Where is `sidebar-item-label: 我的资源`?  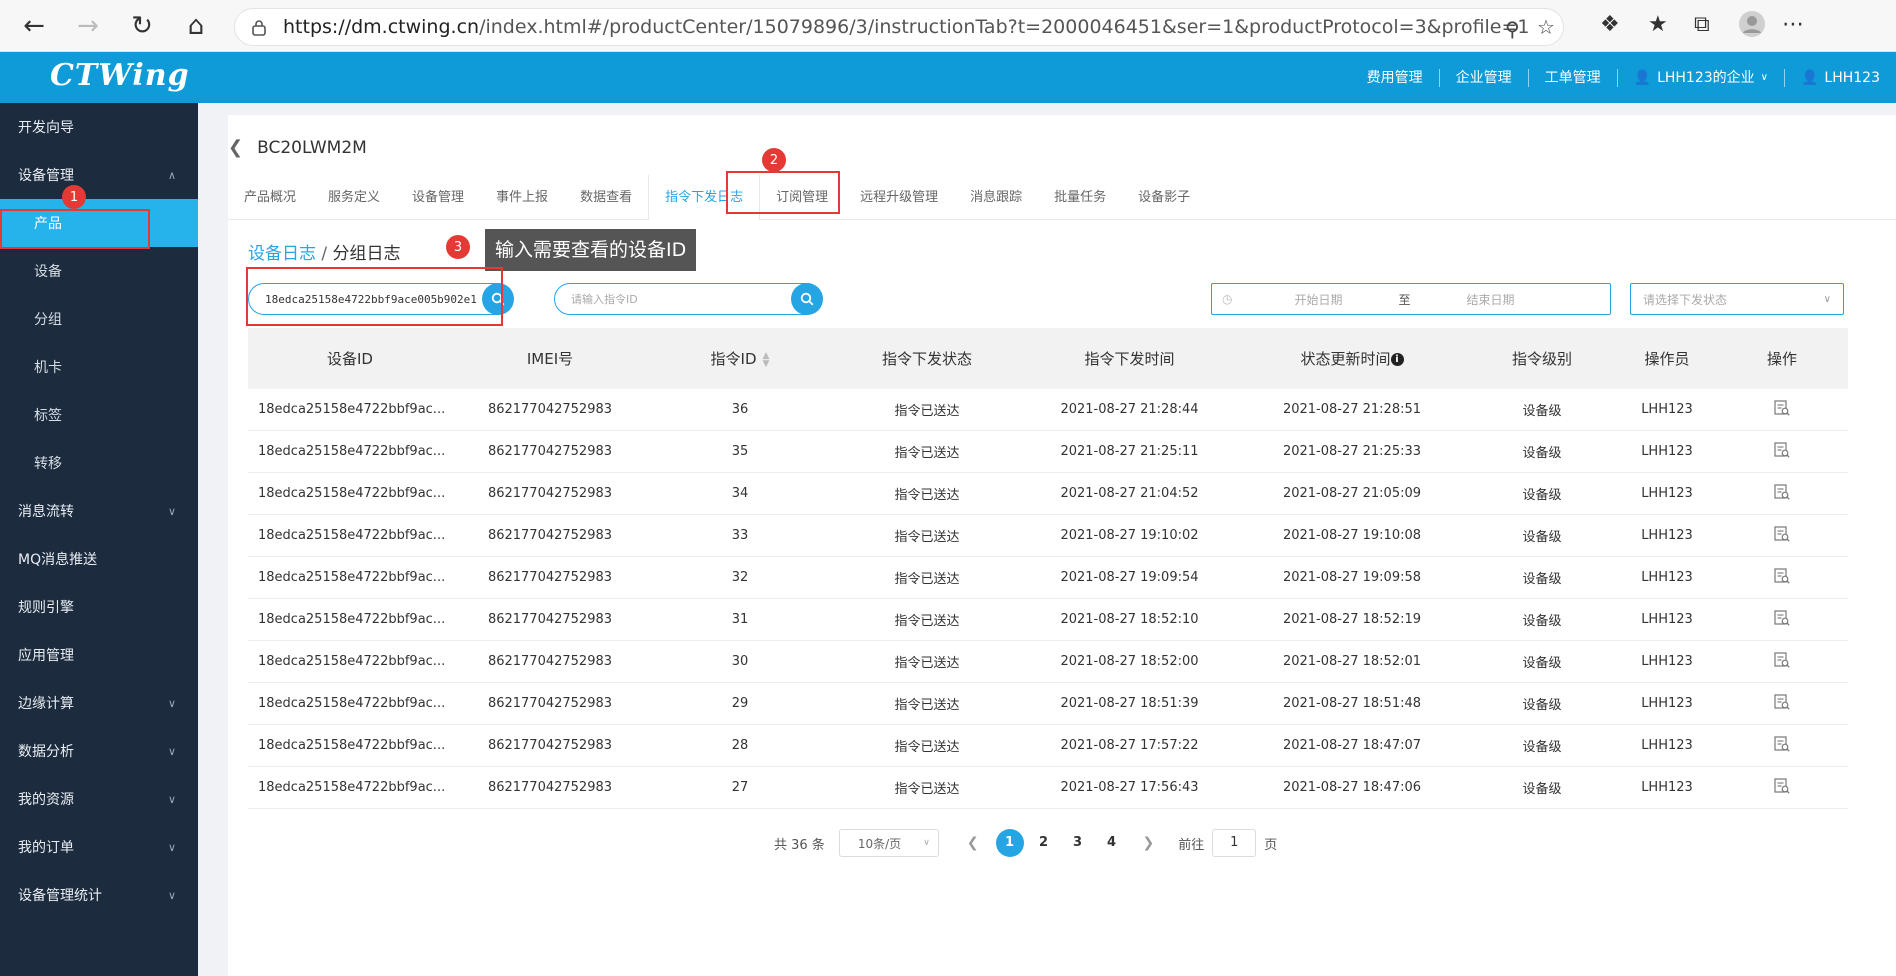
sidebar-item-label: 我的资源 is located at coordinates (46, 800).